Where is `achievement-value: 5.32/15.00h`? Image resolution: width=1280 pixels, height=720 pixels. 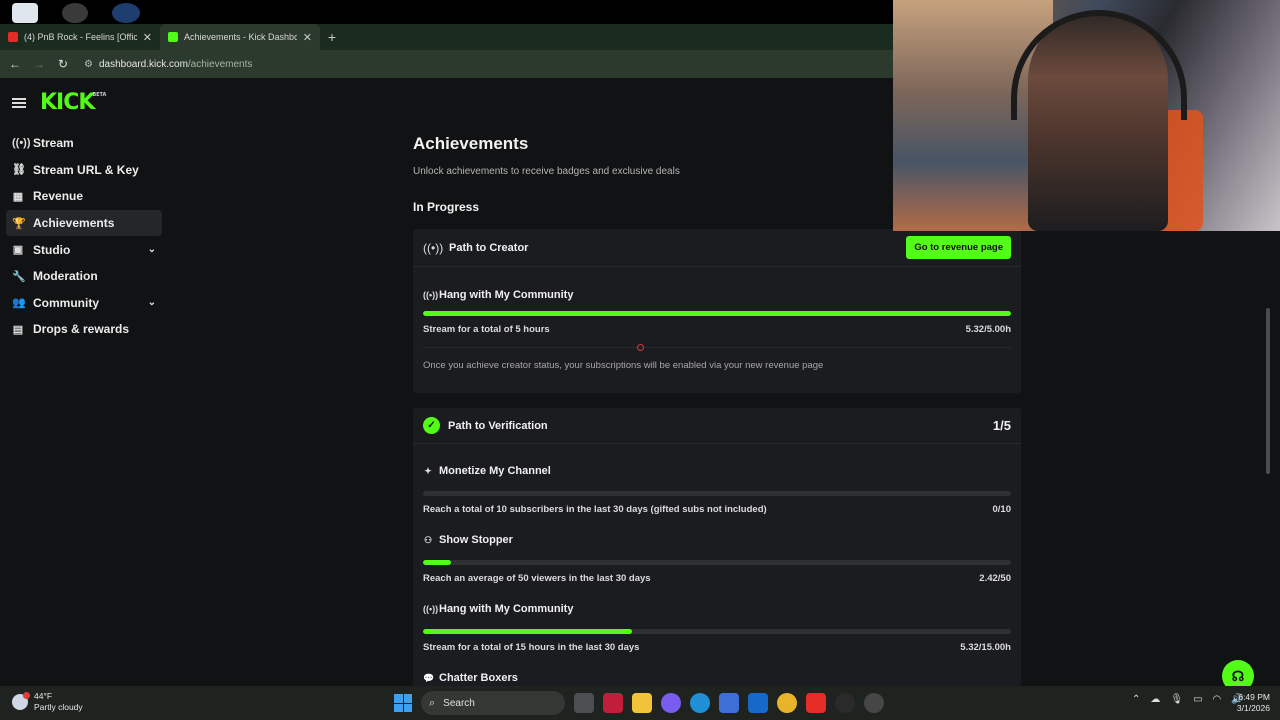 achievement-value: 5.32/15.00h is located at coordinates (985, 647).